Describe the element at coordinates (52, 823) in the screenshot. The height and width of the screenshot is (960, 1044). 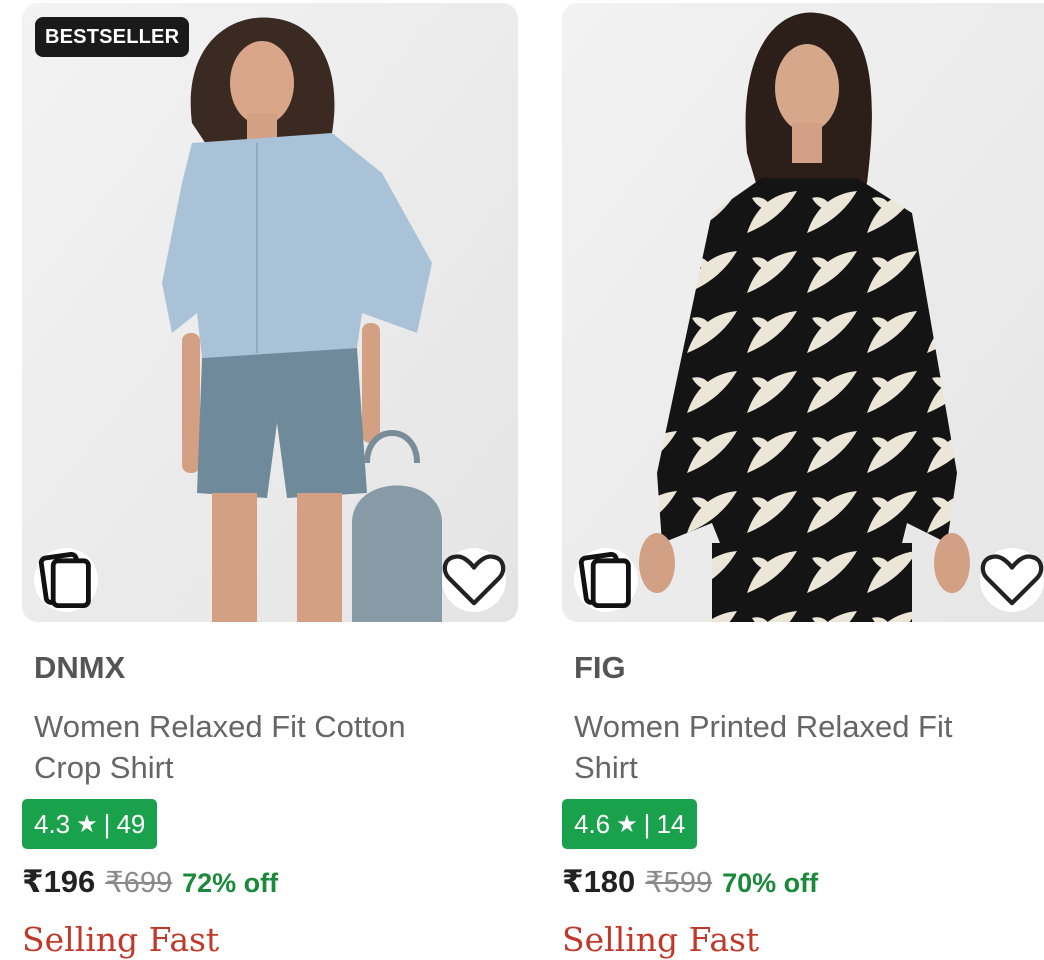
I see `rating-value: 4.3` at that location.